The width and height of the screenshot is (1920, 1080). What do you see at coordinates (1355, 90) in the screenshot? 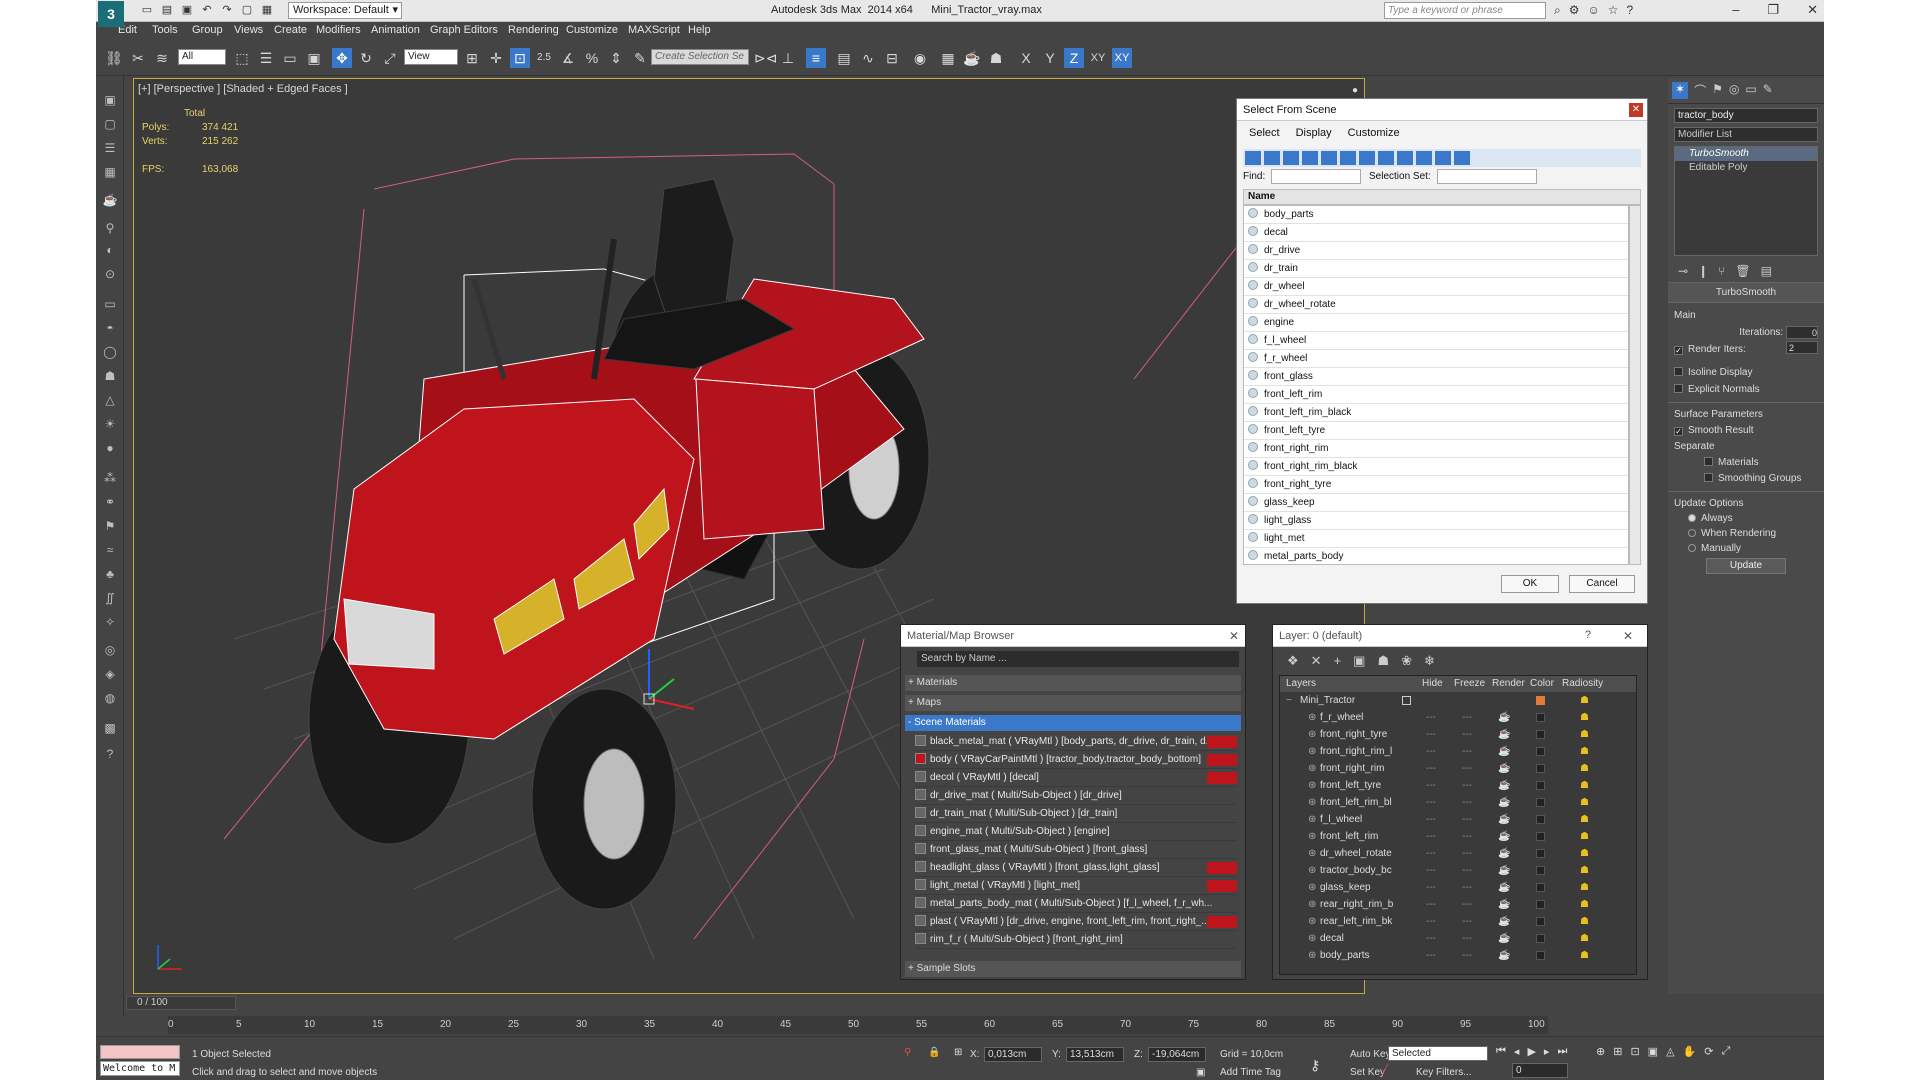
I see `viewport-lock-icon: ●` at bounding box center [1355, 90].